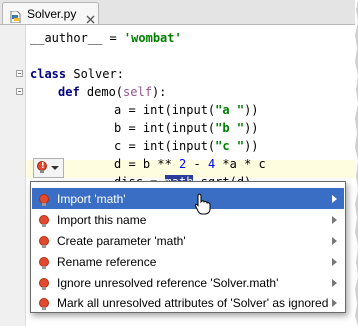 Image resolution: width=358 pixels, height=326 pixels. I want to click on hand-pointer-icon, so click(202, 204).